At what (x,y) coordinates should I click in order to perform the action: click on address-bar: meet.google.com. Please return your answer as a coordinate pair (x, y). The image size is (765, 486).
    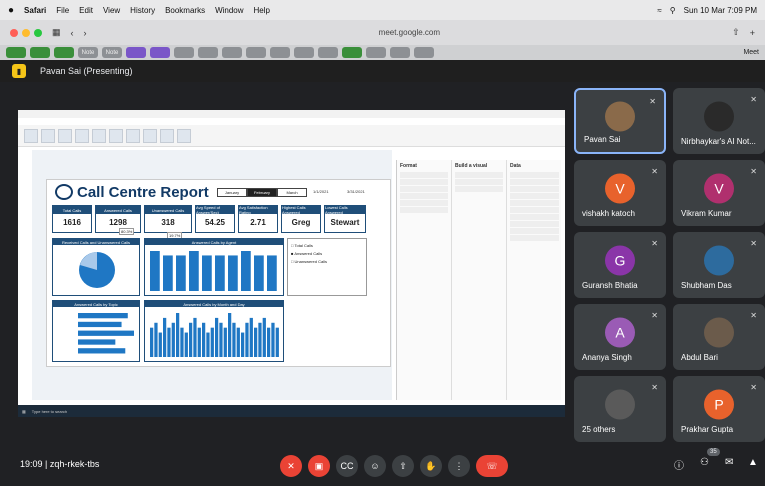
    Looking at the image, I should click on (409, 32).